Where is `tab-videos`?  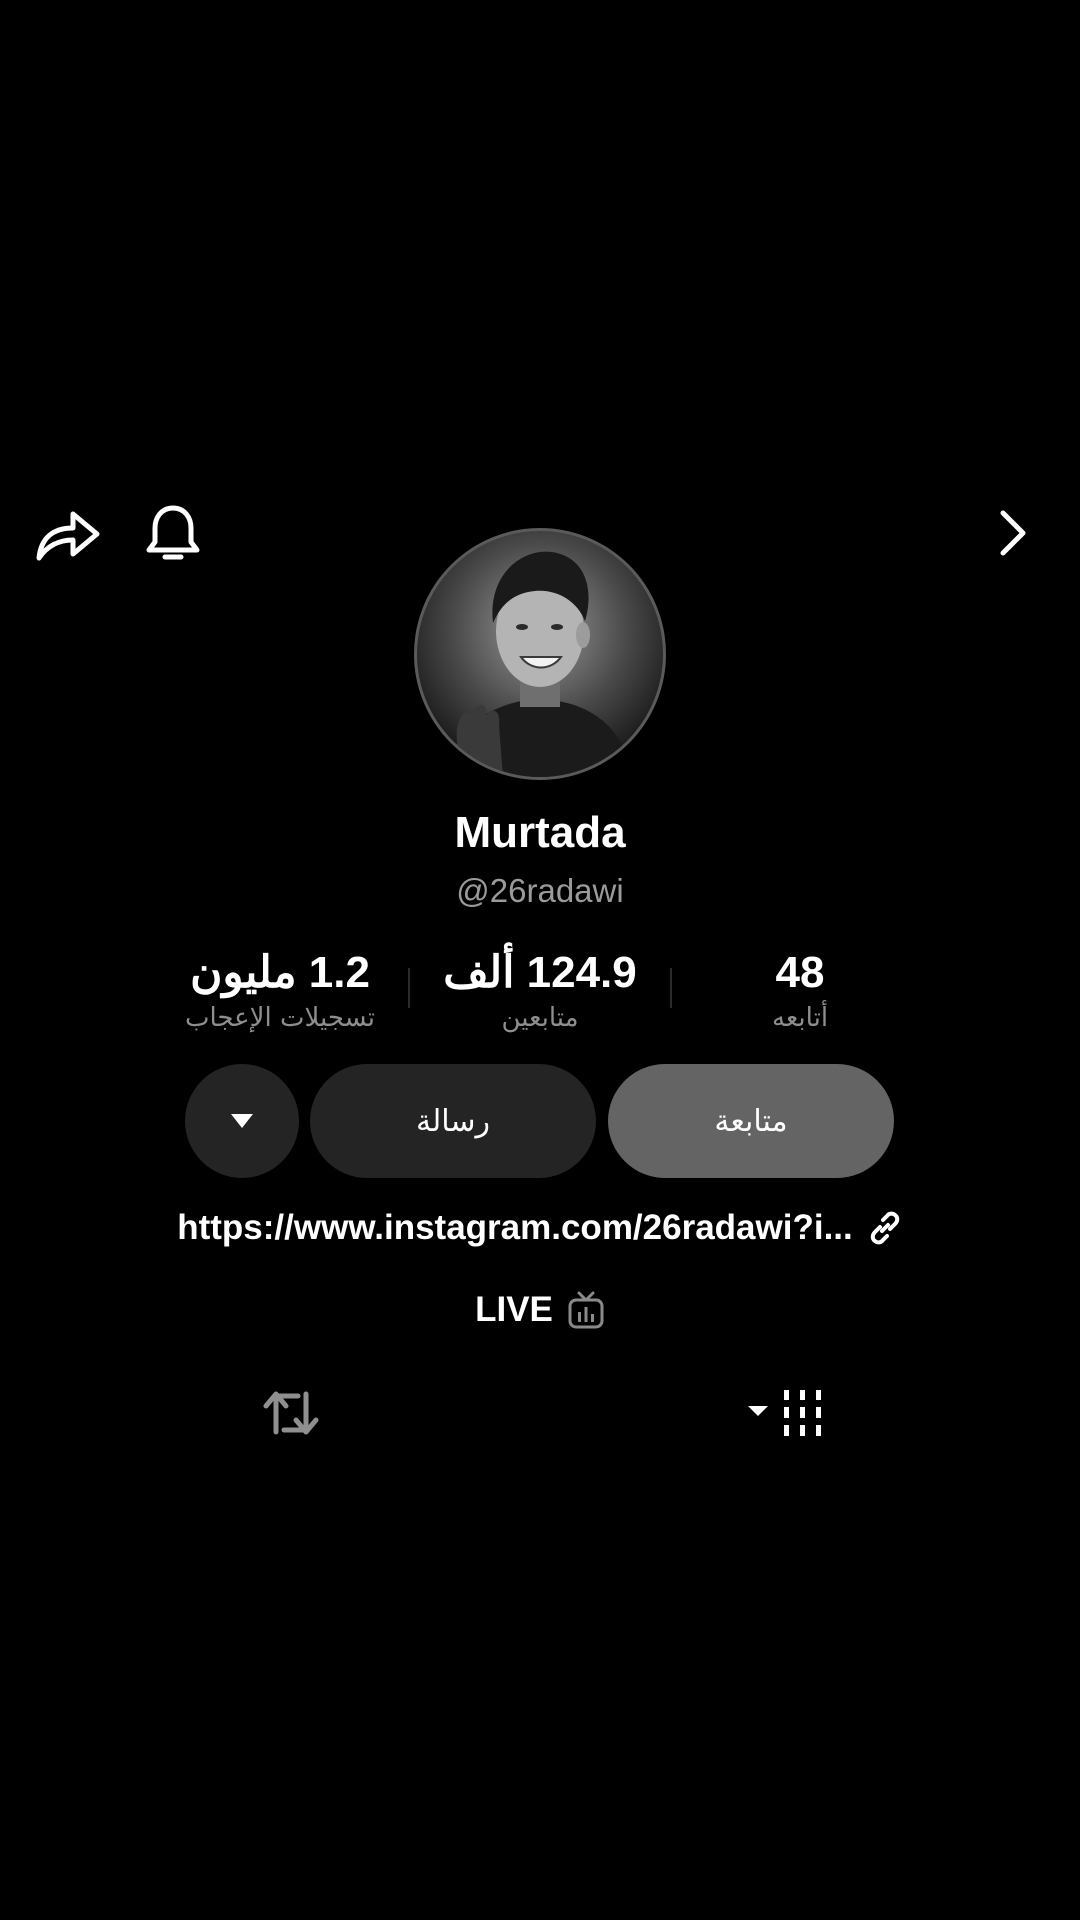
tab-videos is located at coordinates (786, 1413).